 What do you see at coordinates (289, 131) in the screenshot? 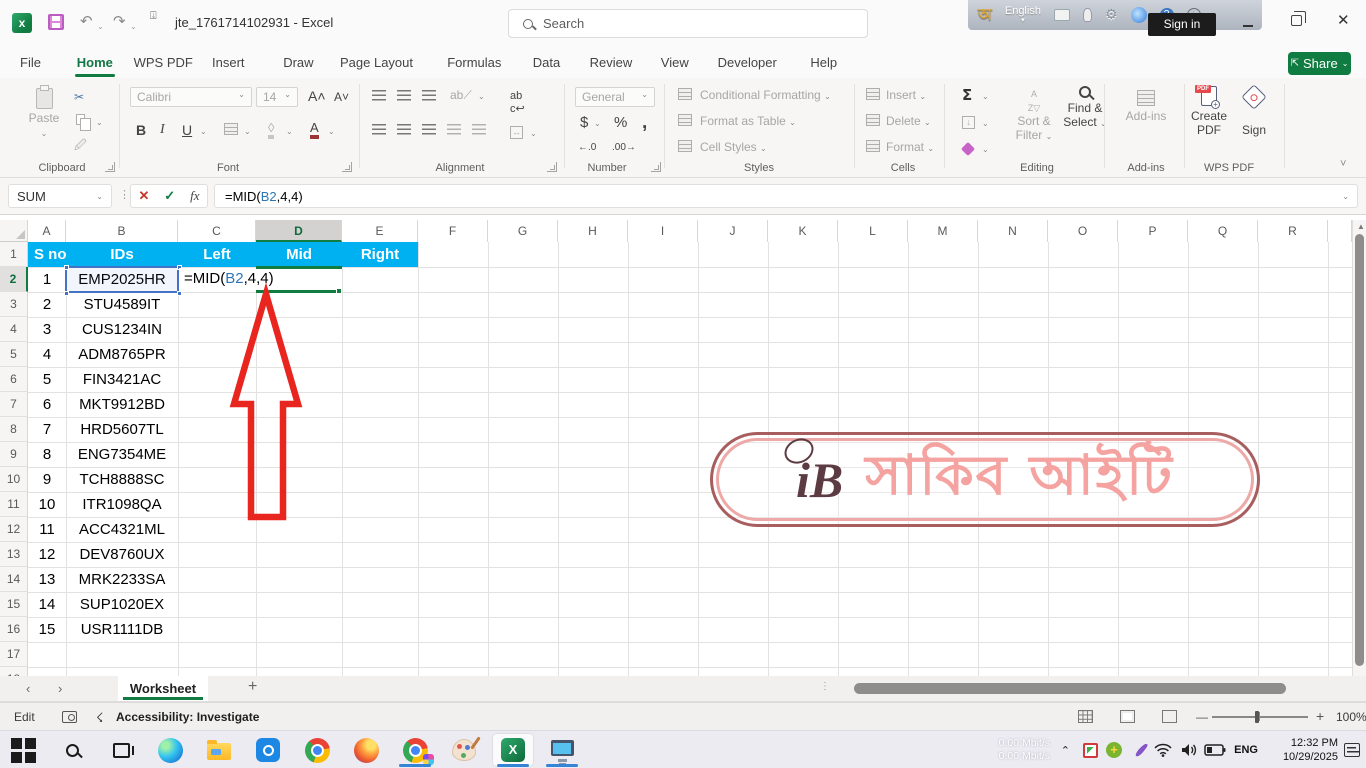
I see `fill-color-dropdown-icon: ⌄` at bounding box center [289, 131].